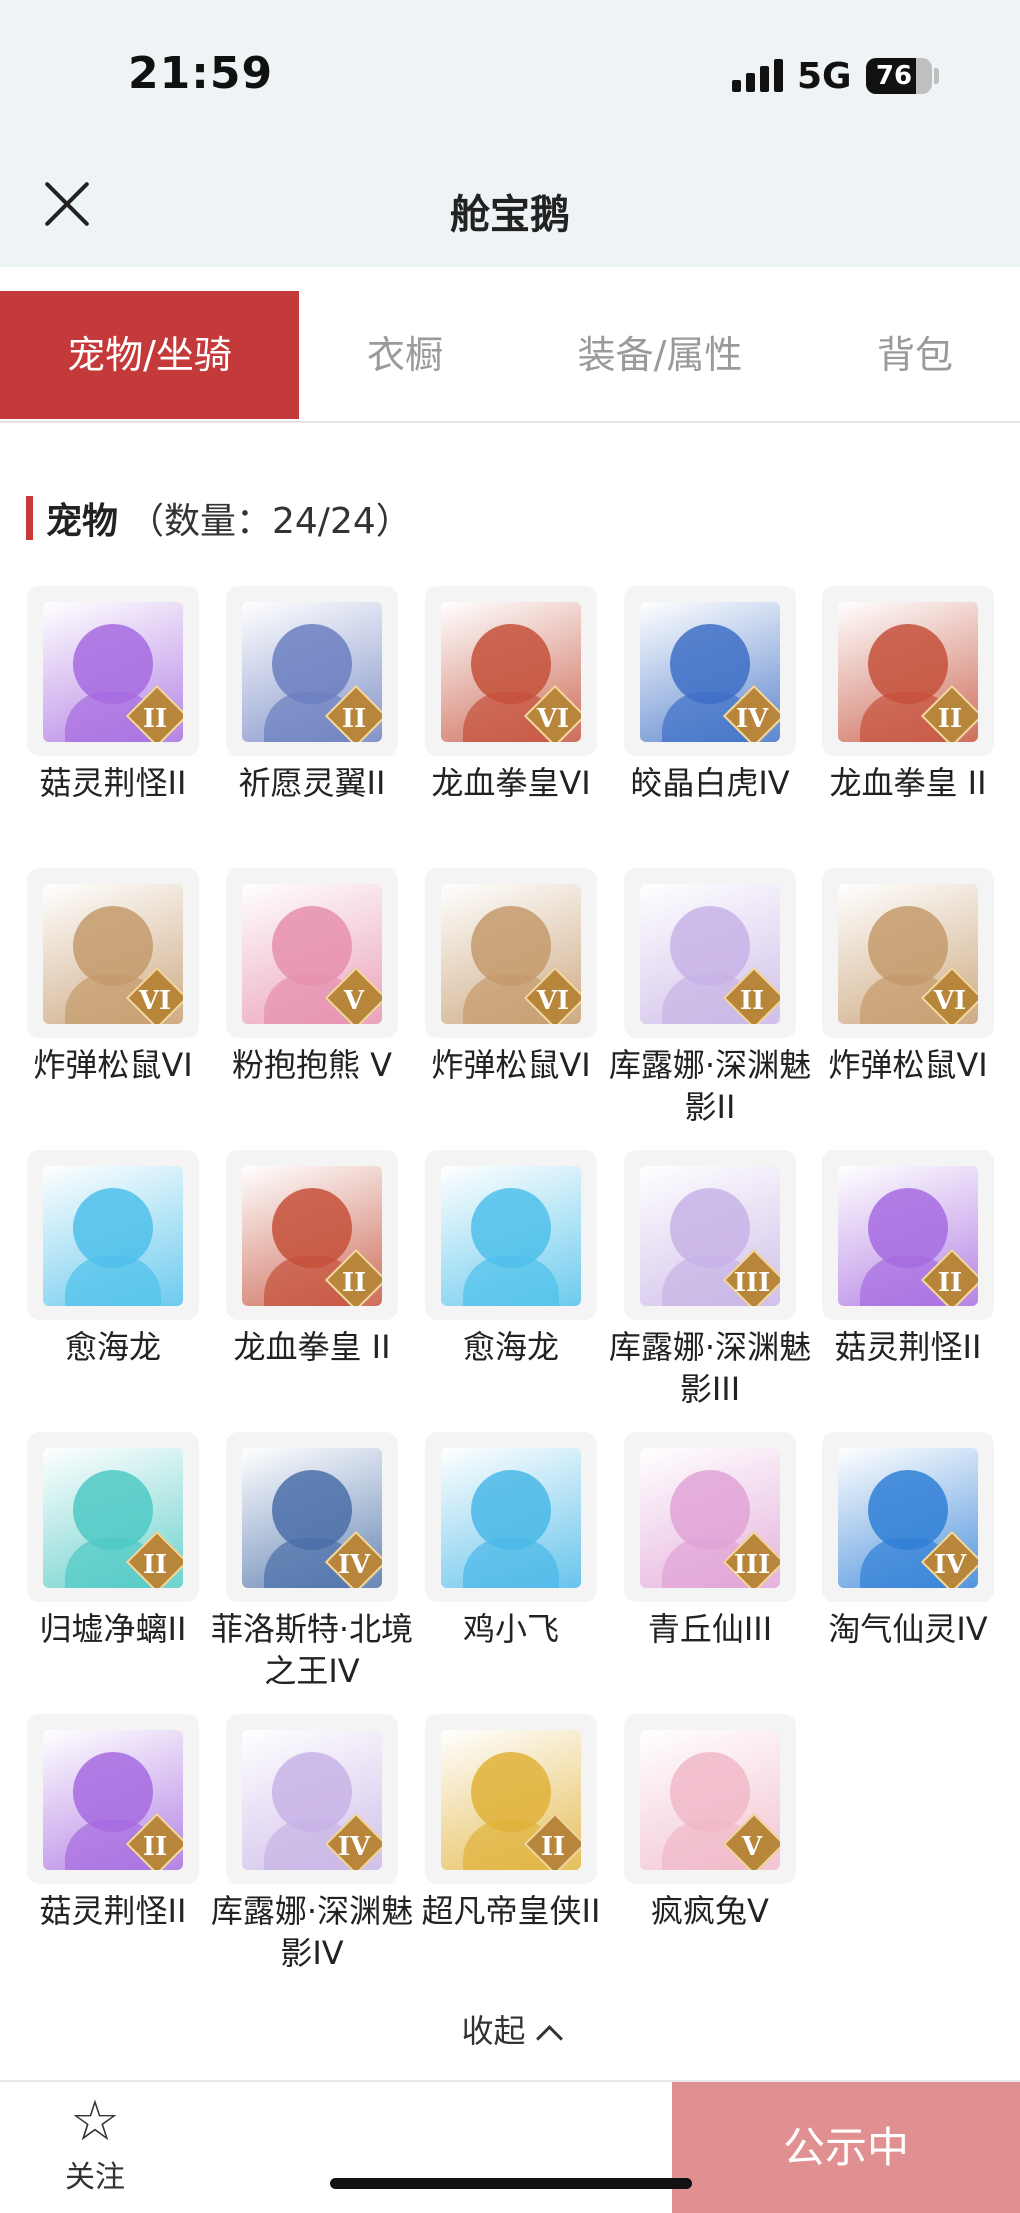 The image size is (1020, 2213). I want to click on collapse-label: 收起, so click(493, 2031).